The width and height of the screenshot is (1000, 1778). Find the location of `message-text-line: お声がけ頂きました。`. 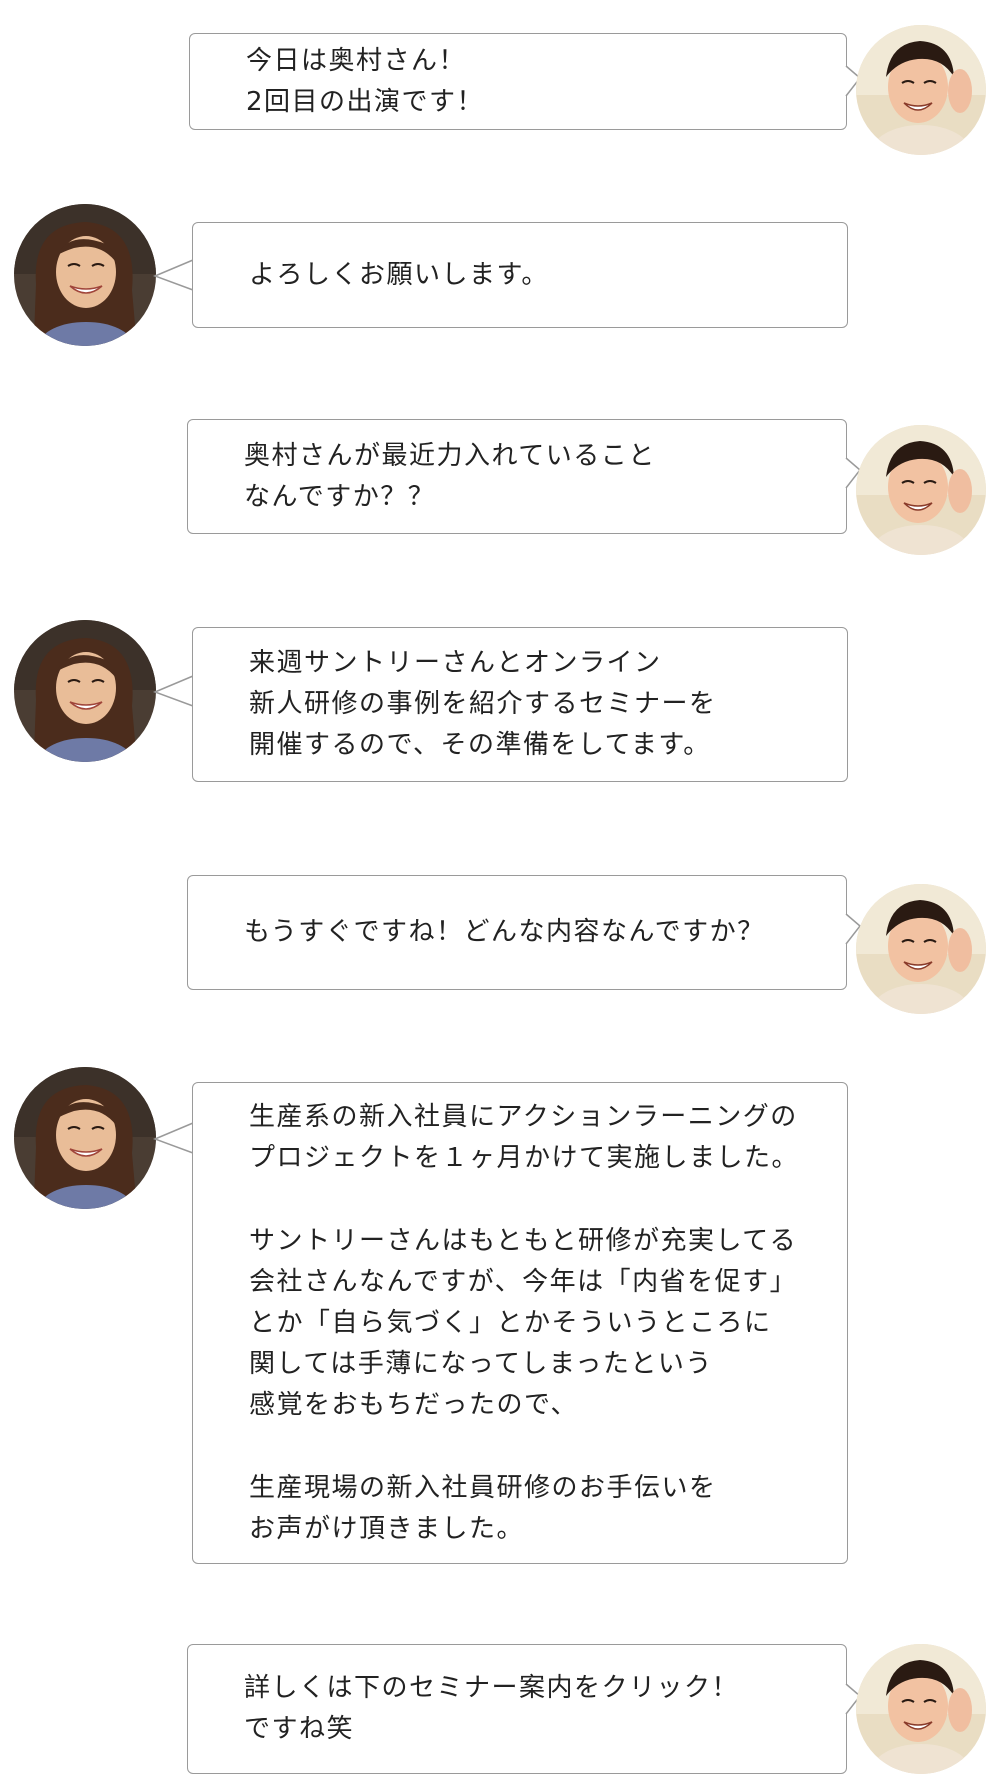

message-text-line: お声がけ頂きました。 is located at coordinates (387, 1528).